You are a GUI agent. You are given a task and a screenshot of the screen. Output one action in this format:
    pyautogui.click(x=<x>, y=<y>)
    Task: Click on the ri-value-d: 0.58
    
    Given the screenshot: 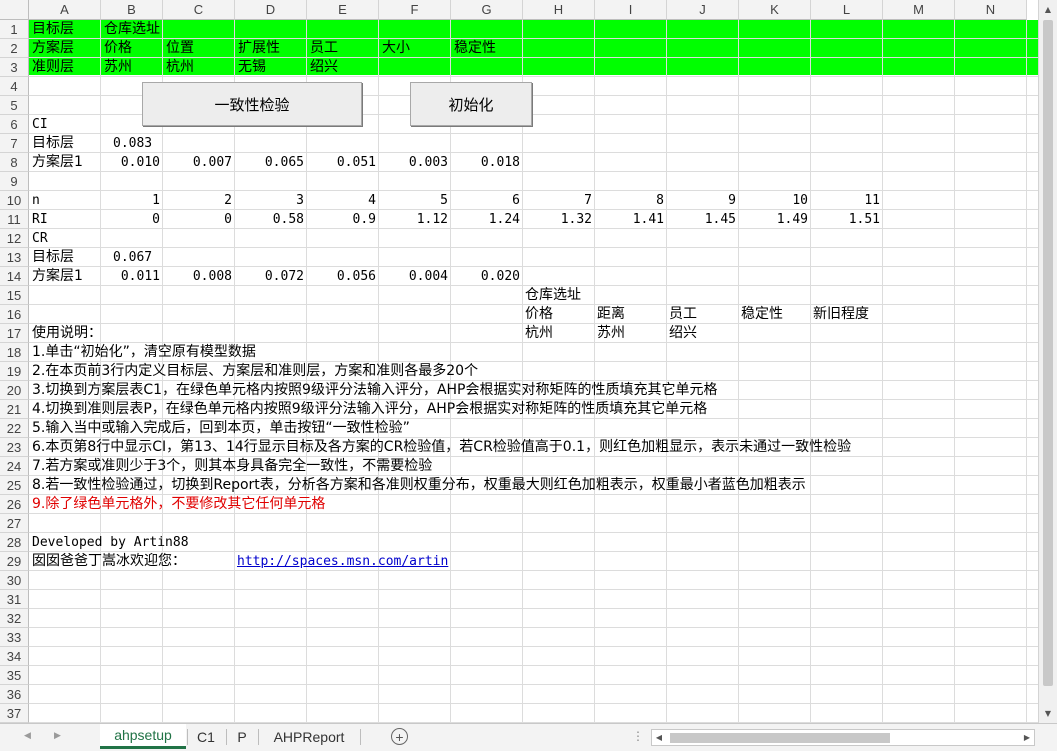 What is the action you would take?
    pyautogui.click(x=269, y=219)
    